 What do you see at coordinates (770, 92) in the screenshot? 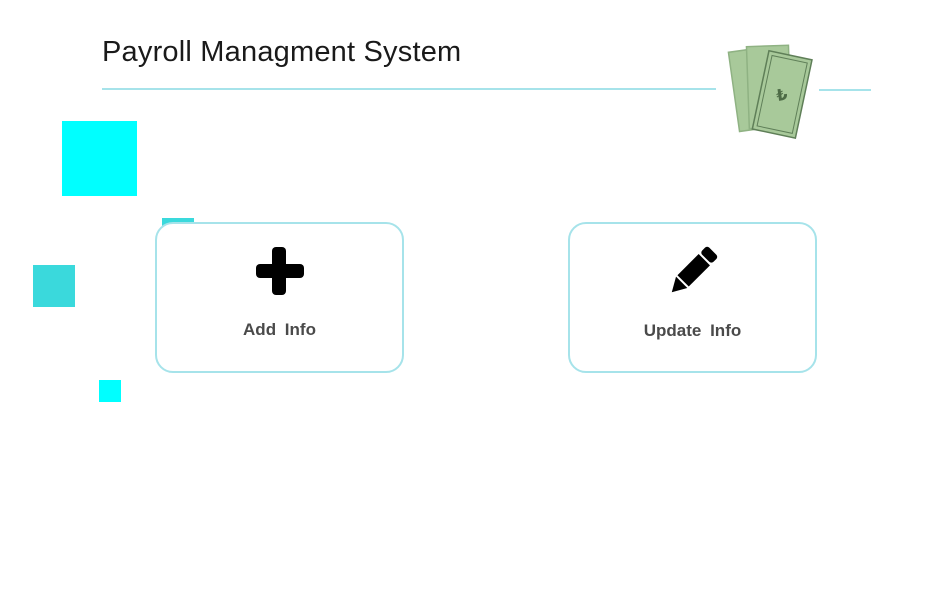
I see `money-bills-icon: ₺` at bounding box center [770, 92].